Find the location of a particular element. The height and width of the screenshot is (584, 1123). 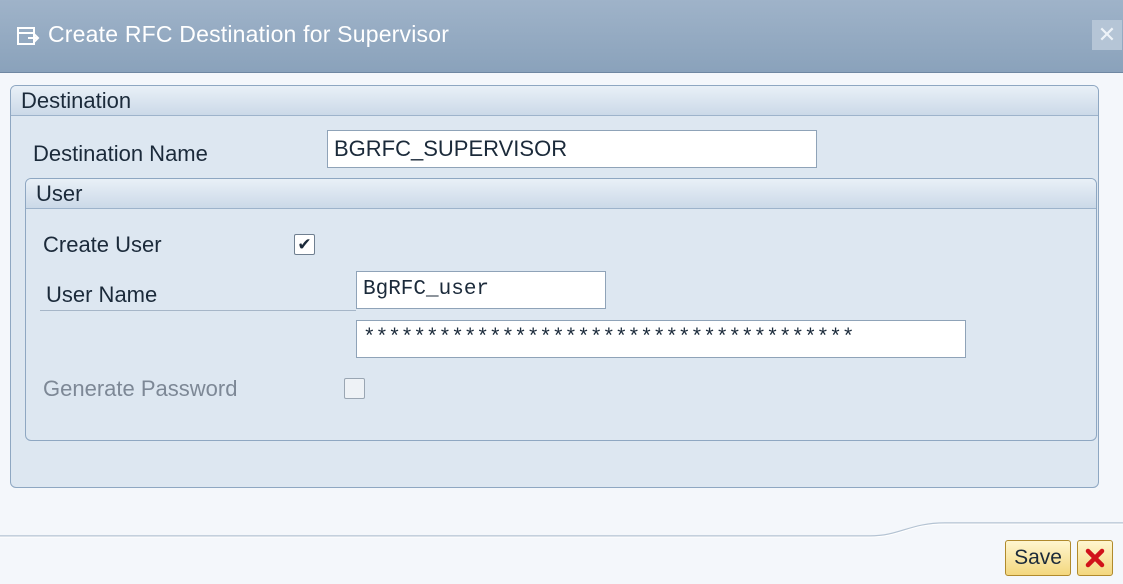

password-value: *************************************** is located at coordinates (609, 338).